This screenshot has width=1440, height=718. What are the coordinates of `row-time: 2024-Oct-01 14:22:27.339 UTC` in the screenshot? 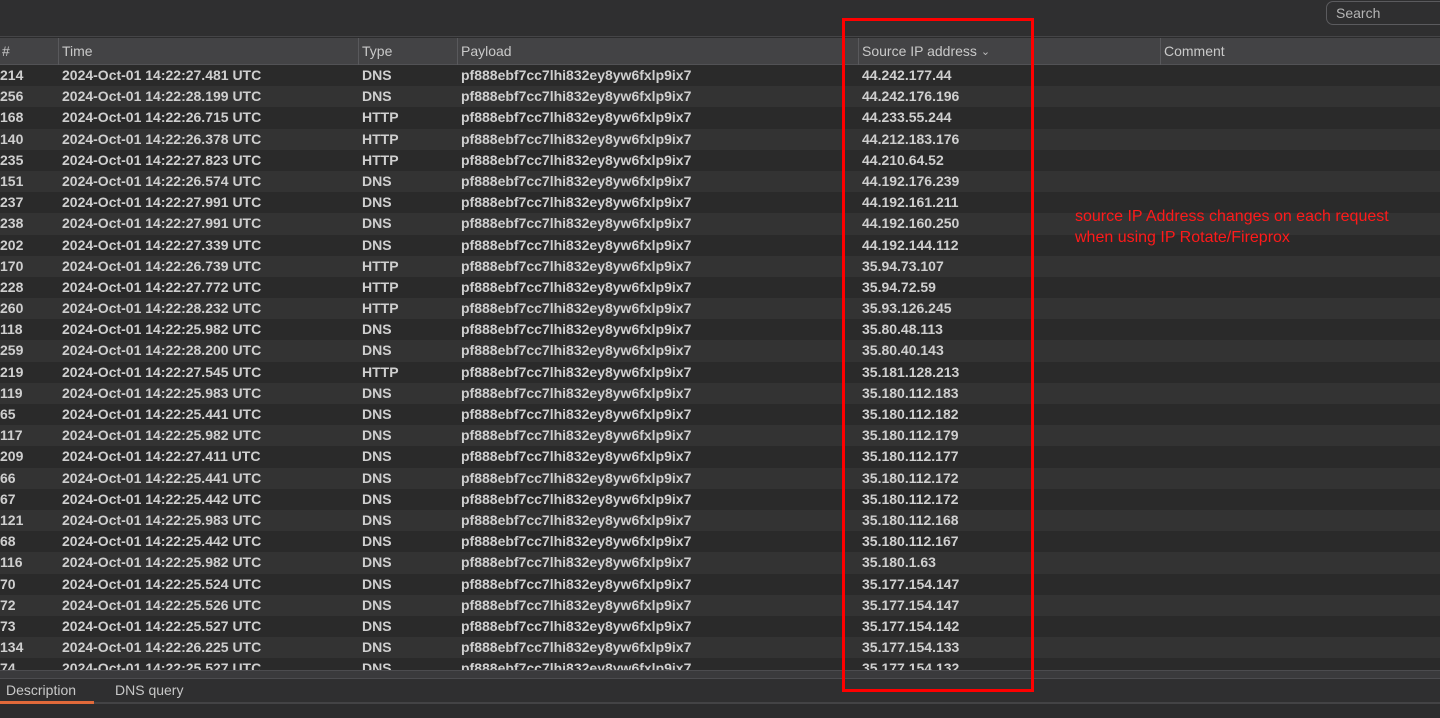 It's located at (162, 244).